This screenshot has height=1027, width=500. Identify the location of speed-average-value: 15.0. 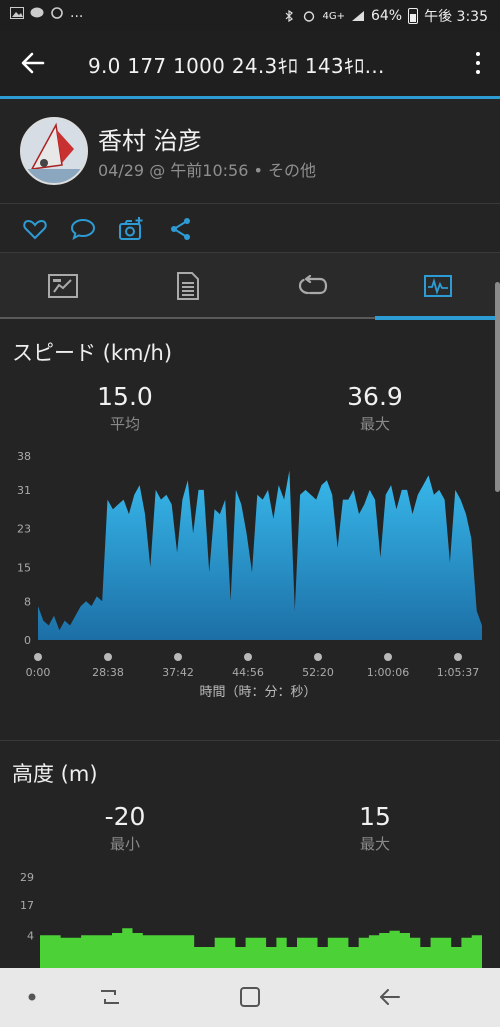
(125, 396).